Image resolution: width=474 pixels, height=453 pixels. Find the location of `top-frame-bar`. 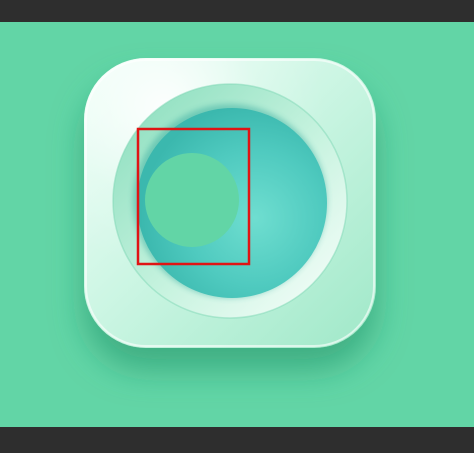

top-frame-bar is located at coordinates (237, 11).